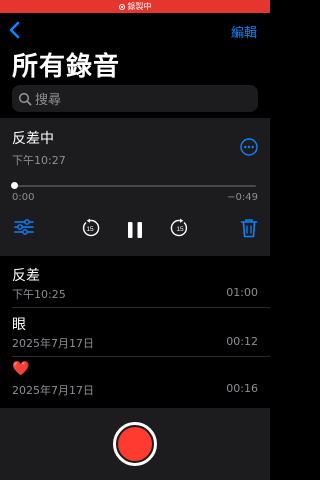 The width and height of the screenshot is (320, 480). I want to click on recording-name: 眼, so click(19, 325).